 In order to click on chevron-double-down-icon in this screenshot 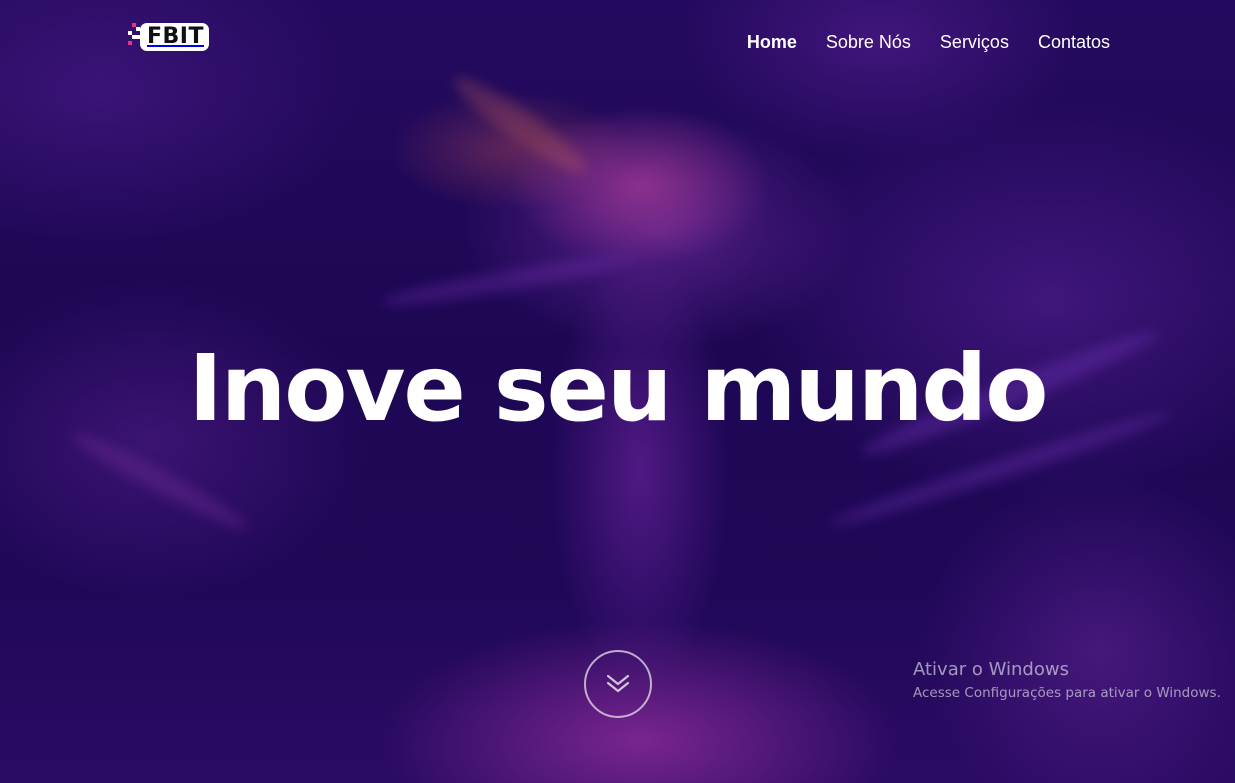, I will do `click(618, 683)`.